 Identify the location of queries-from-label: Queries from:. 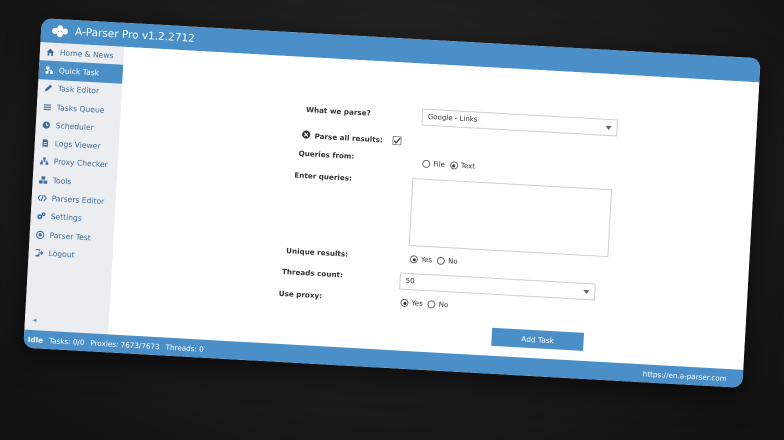
(326, 154).